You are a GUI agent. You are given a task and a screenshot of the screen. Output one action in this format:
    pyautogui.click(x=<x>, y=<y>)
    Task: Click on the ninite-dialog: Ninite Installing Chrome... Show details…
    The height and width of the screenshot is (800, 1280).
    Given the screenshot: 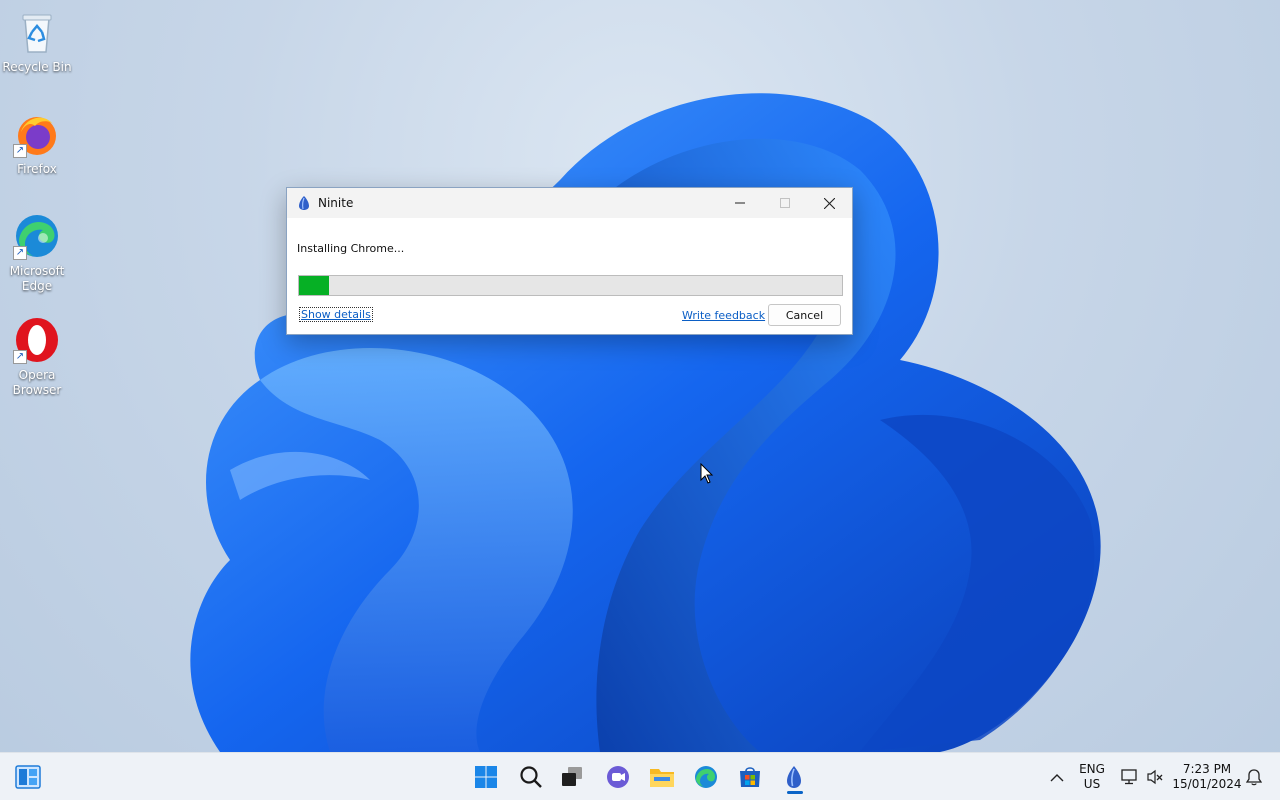 What is the action you would take?
    pyautogui.click(x=569, y=261)
    